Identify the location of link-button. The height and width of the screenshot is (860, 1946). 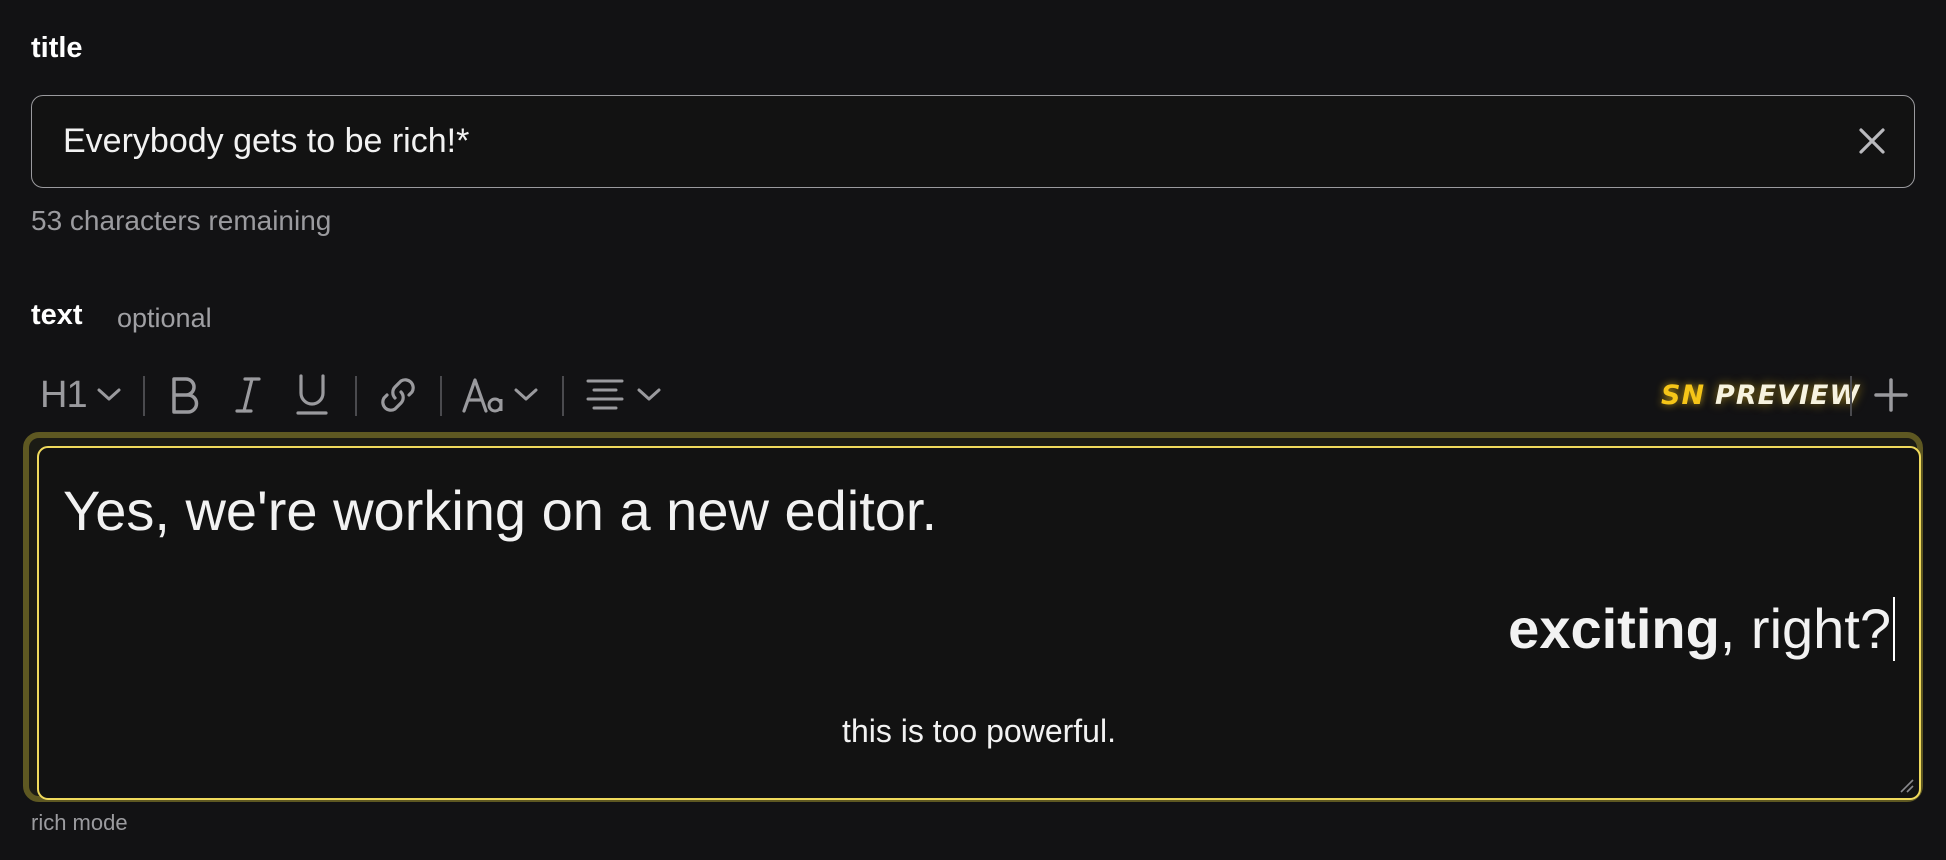
(398, 395).